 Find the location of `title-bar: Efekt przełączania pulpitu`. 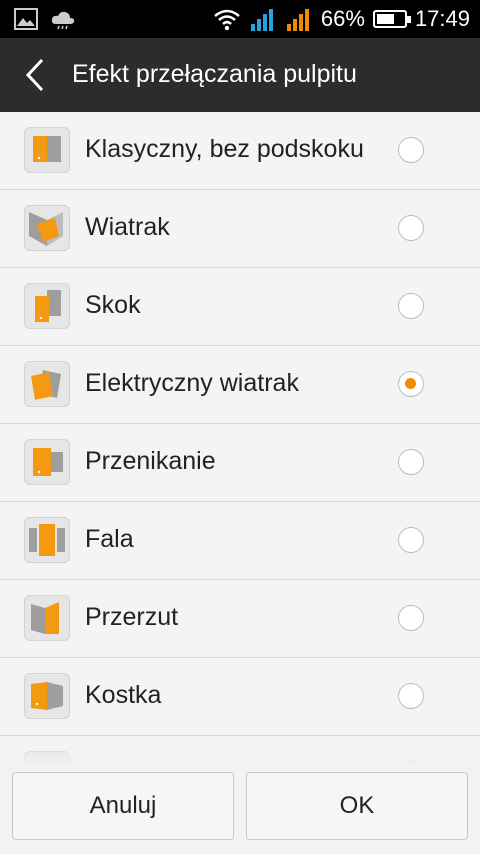

title-bar: Efekt przełączania pulpitu is located at coordinates (240, 75).